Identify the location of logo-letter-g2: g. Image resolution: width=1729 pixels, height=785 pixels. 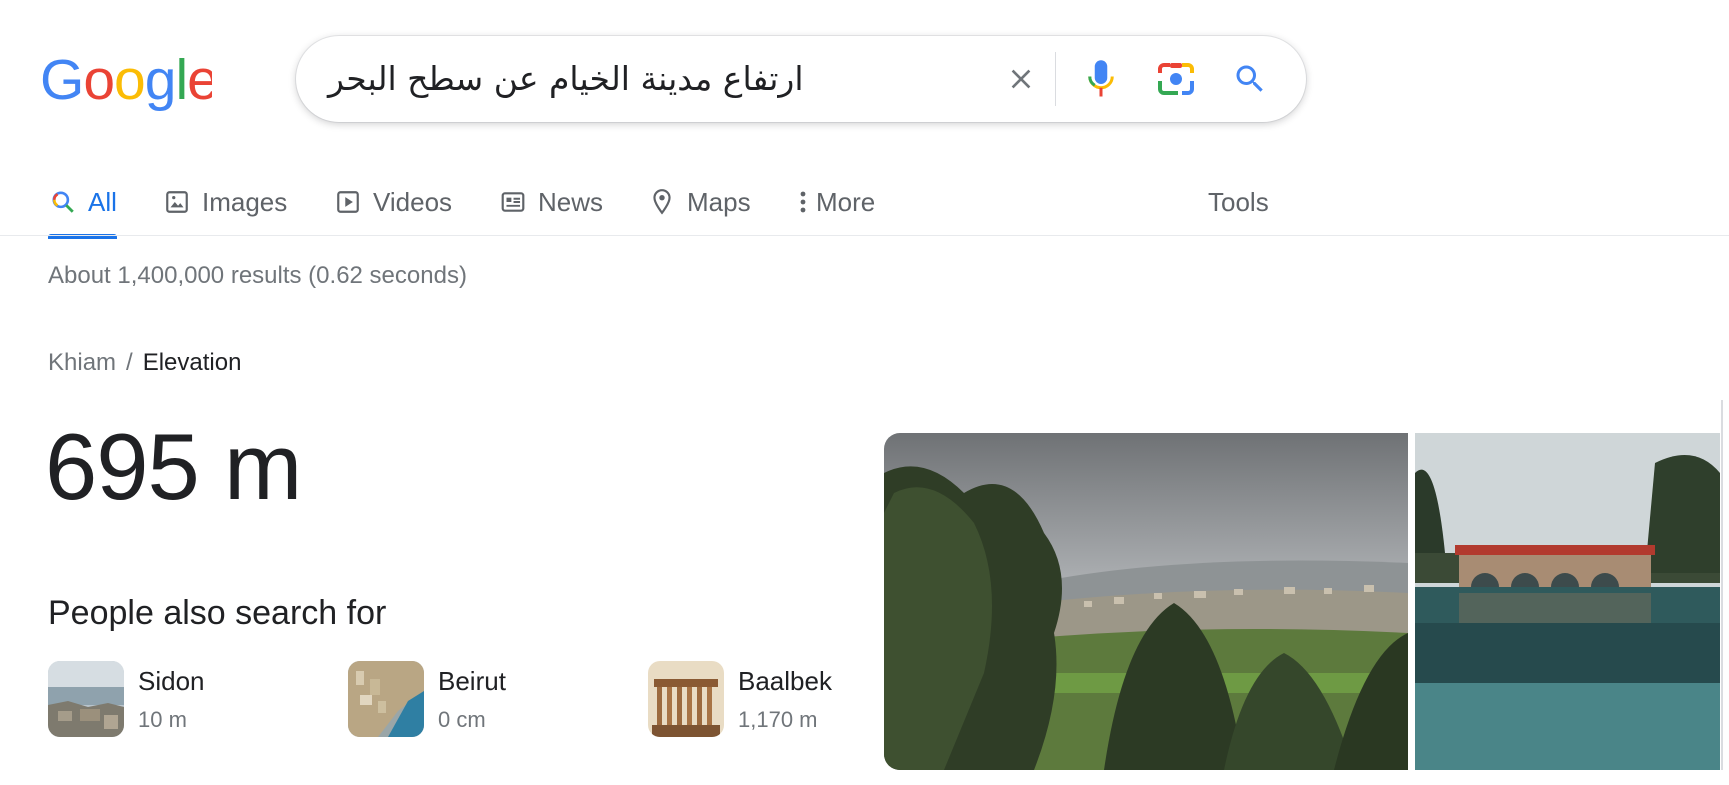
(160, 82).